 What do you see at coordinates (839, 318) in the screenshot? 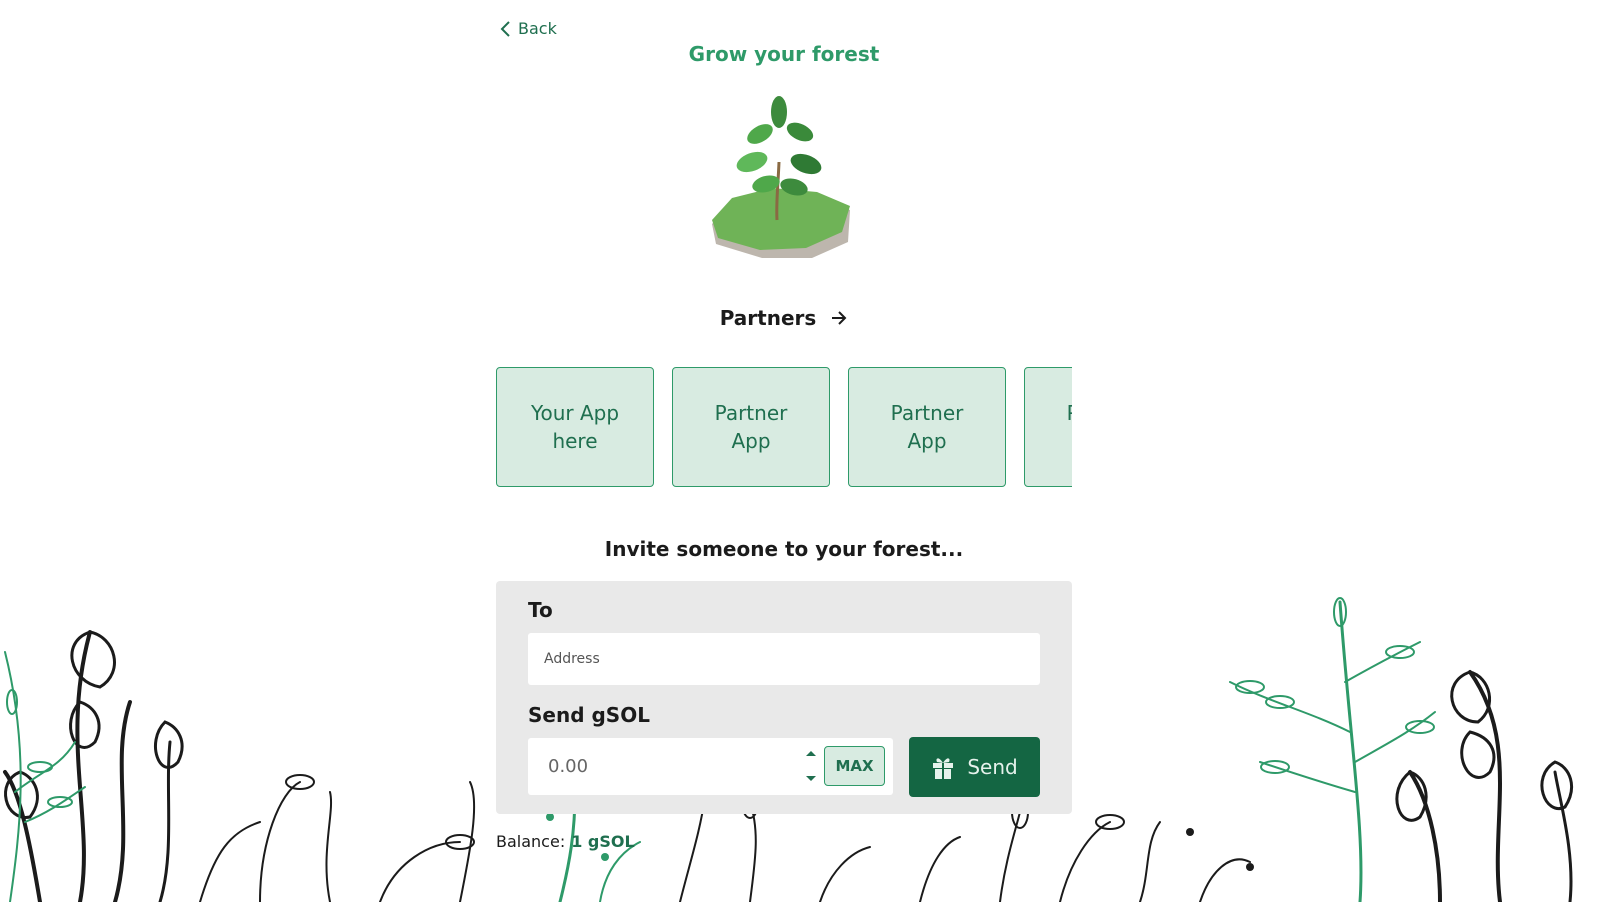
I see `arrow-right-icon` at bounding box center [839, 318].